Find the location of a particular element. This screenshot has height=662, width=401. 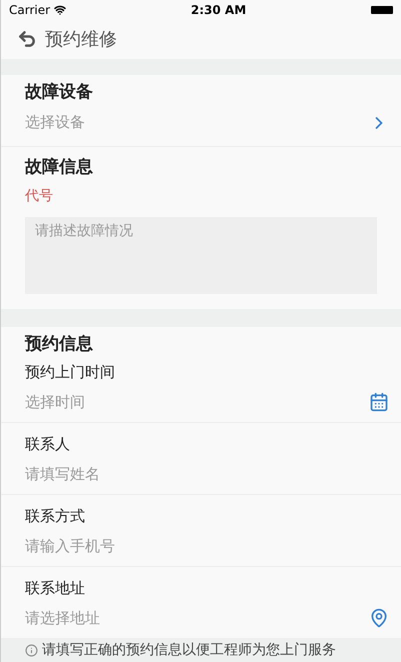

calendar-icon is located at coordinates (379, 402).